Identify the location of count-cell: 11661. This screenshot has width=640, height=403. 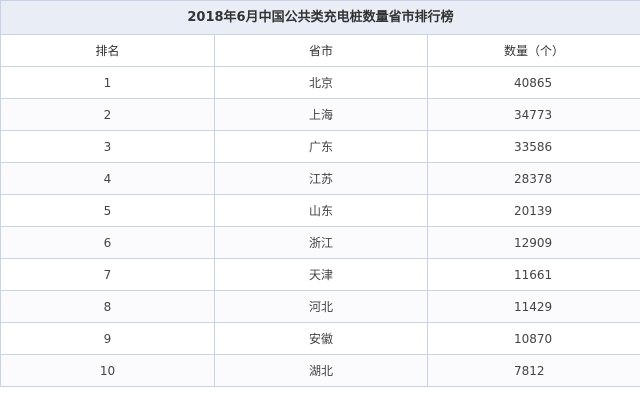
(533, 274).